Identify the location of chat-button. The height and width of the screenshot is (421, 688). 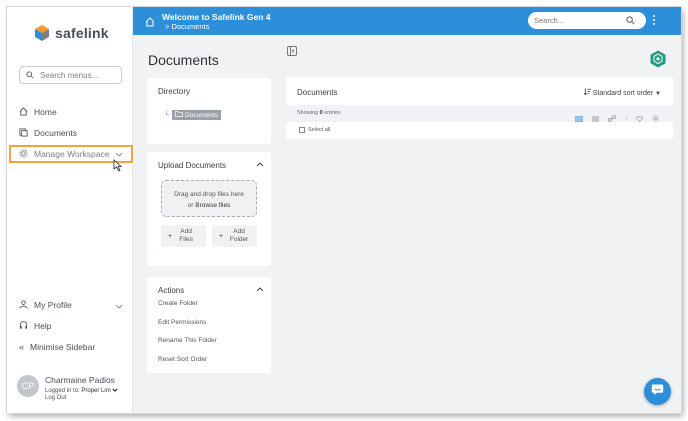
(657, 391).